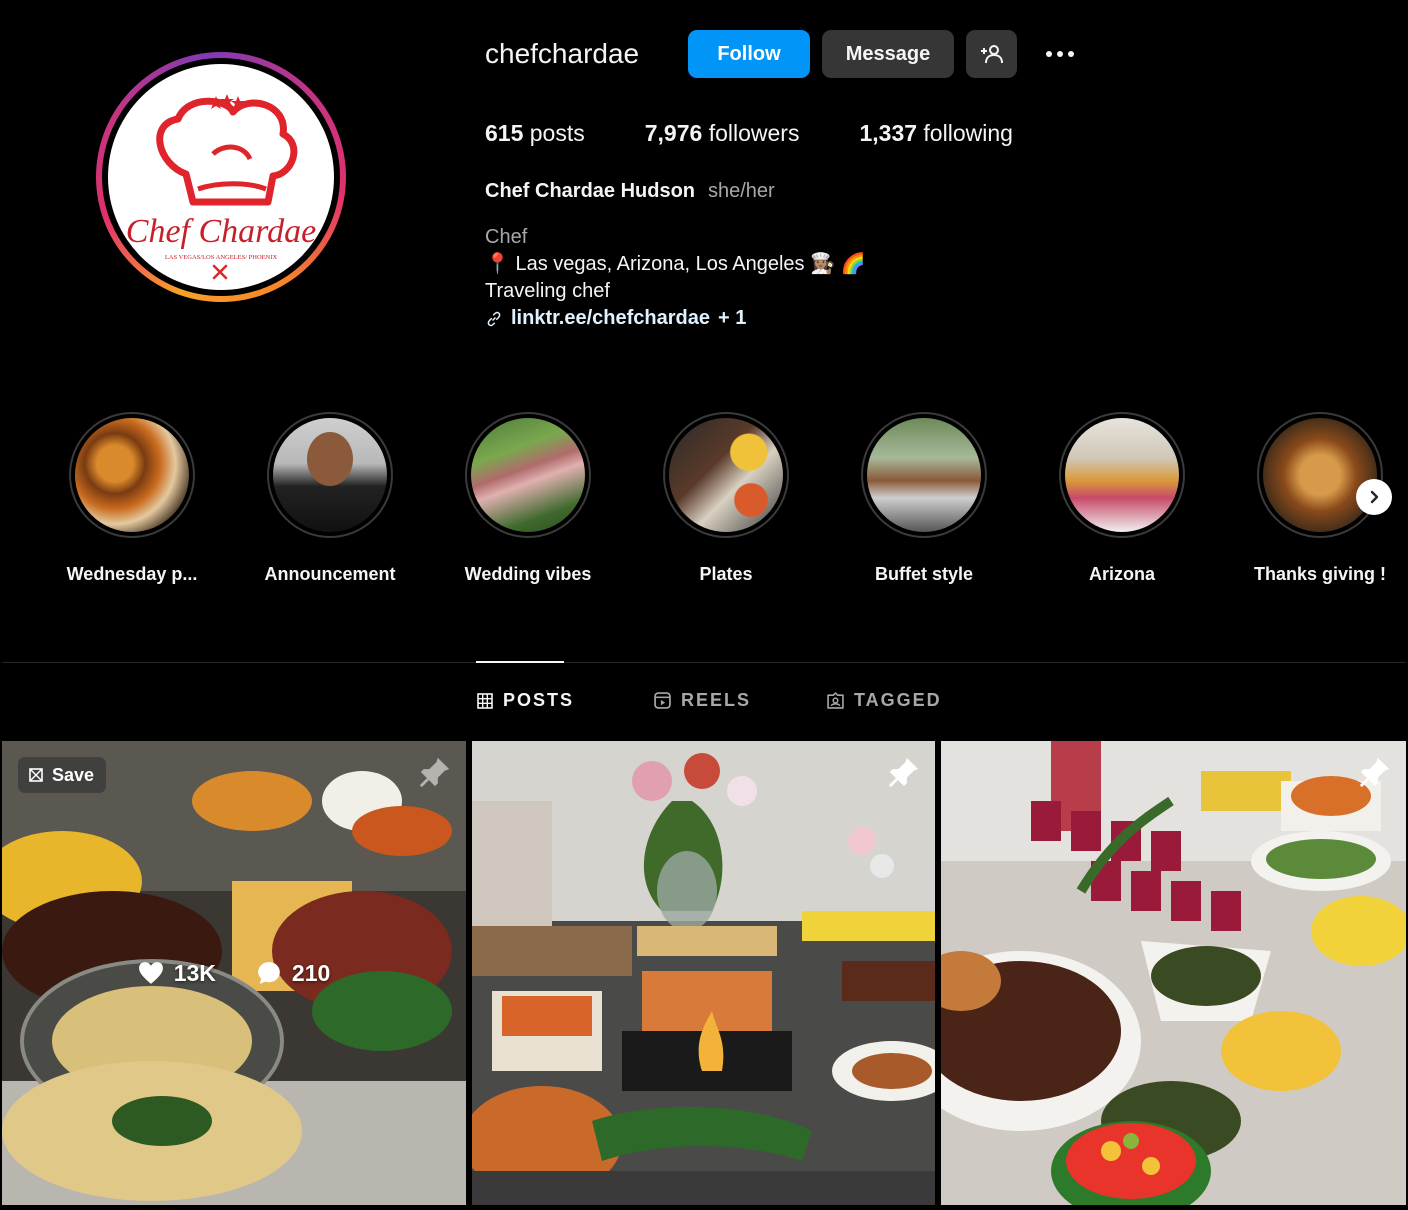 Image resolution: width=1408 pixels, height=1210 pixels. What do you see at coordinates (330, 574) in the screenshot?
I see `highlight-label: Announcement` at bounding box center [330, 574].